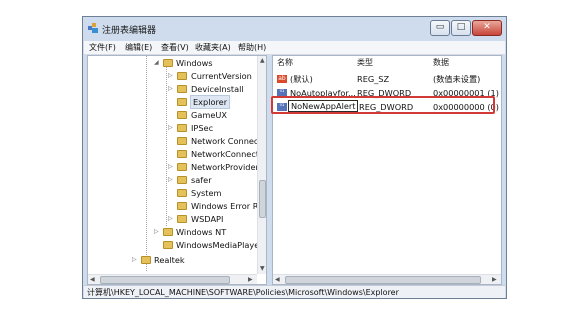 The width and height of the screenshot is (563, 325). Describe the element at coordinates (373, 79) in the screenshot. I see `value-type: REG_SZ` at that location.